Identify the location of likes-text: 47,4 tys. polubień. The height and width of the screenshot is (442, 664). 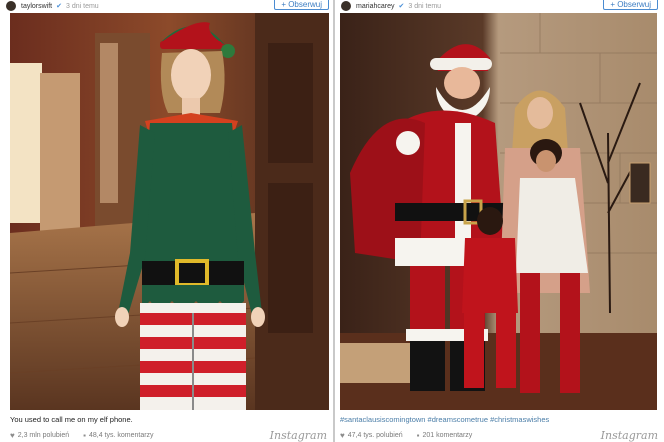
(375, 435).